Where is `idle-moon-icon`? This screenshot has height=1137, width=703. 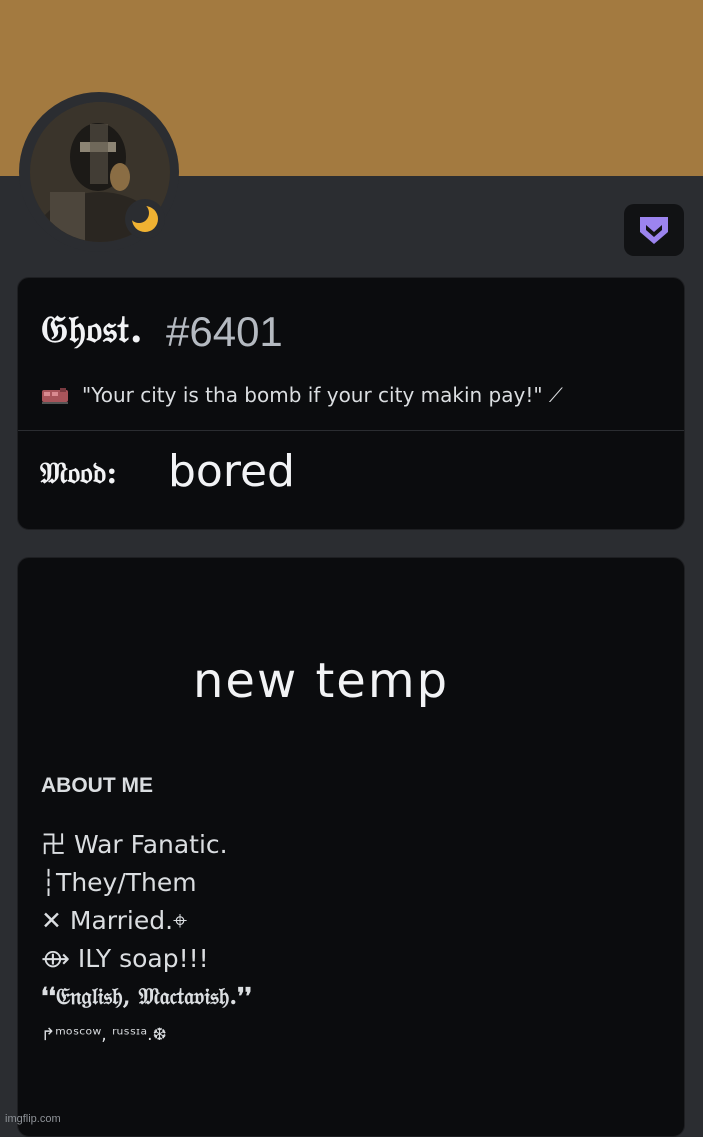
idle-moon-icon is located at coordinates (144, 218).